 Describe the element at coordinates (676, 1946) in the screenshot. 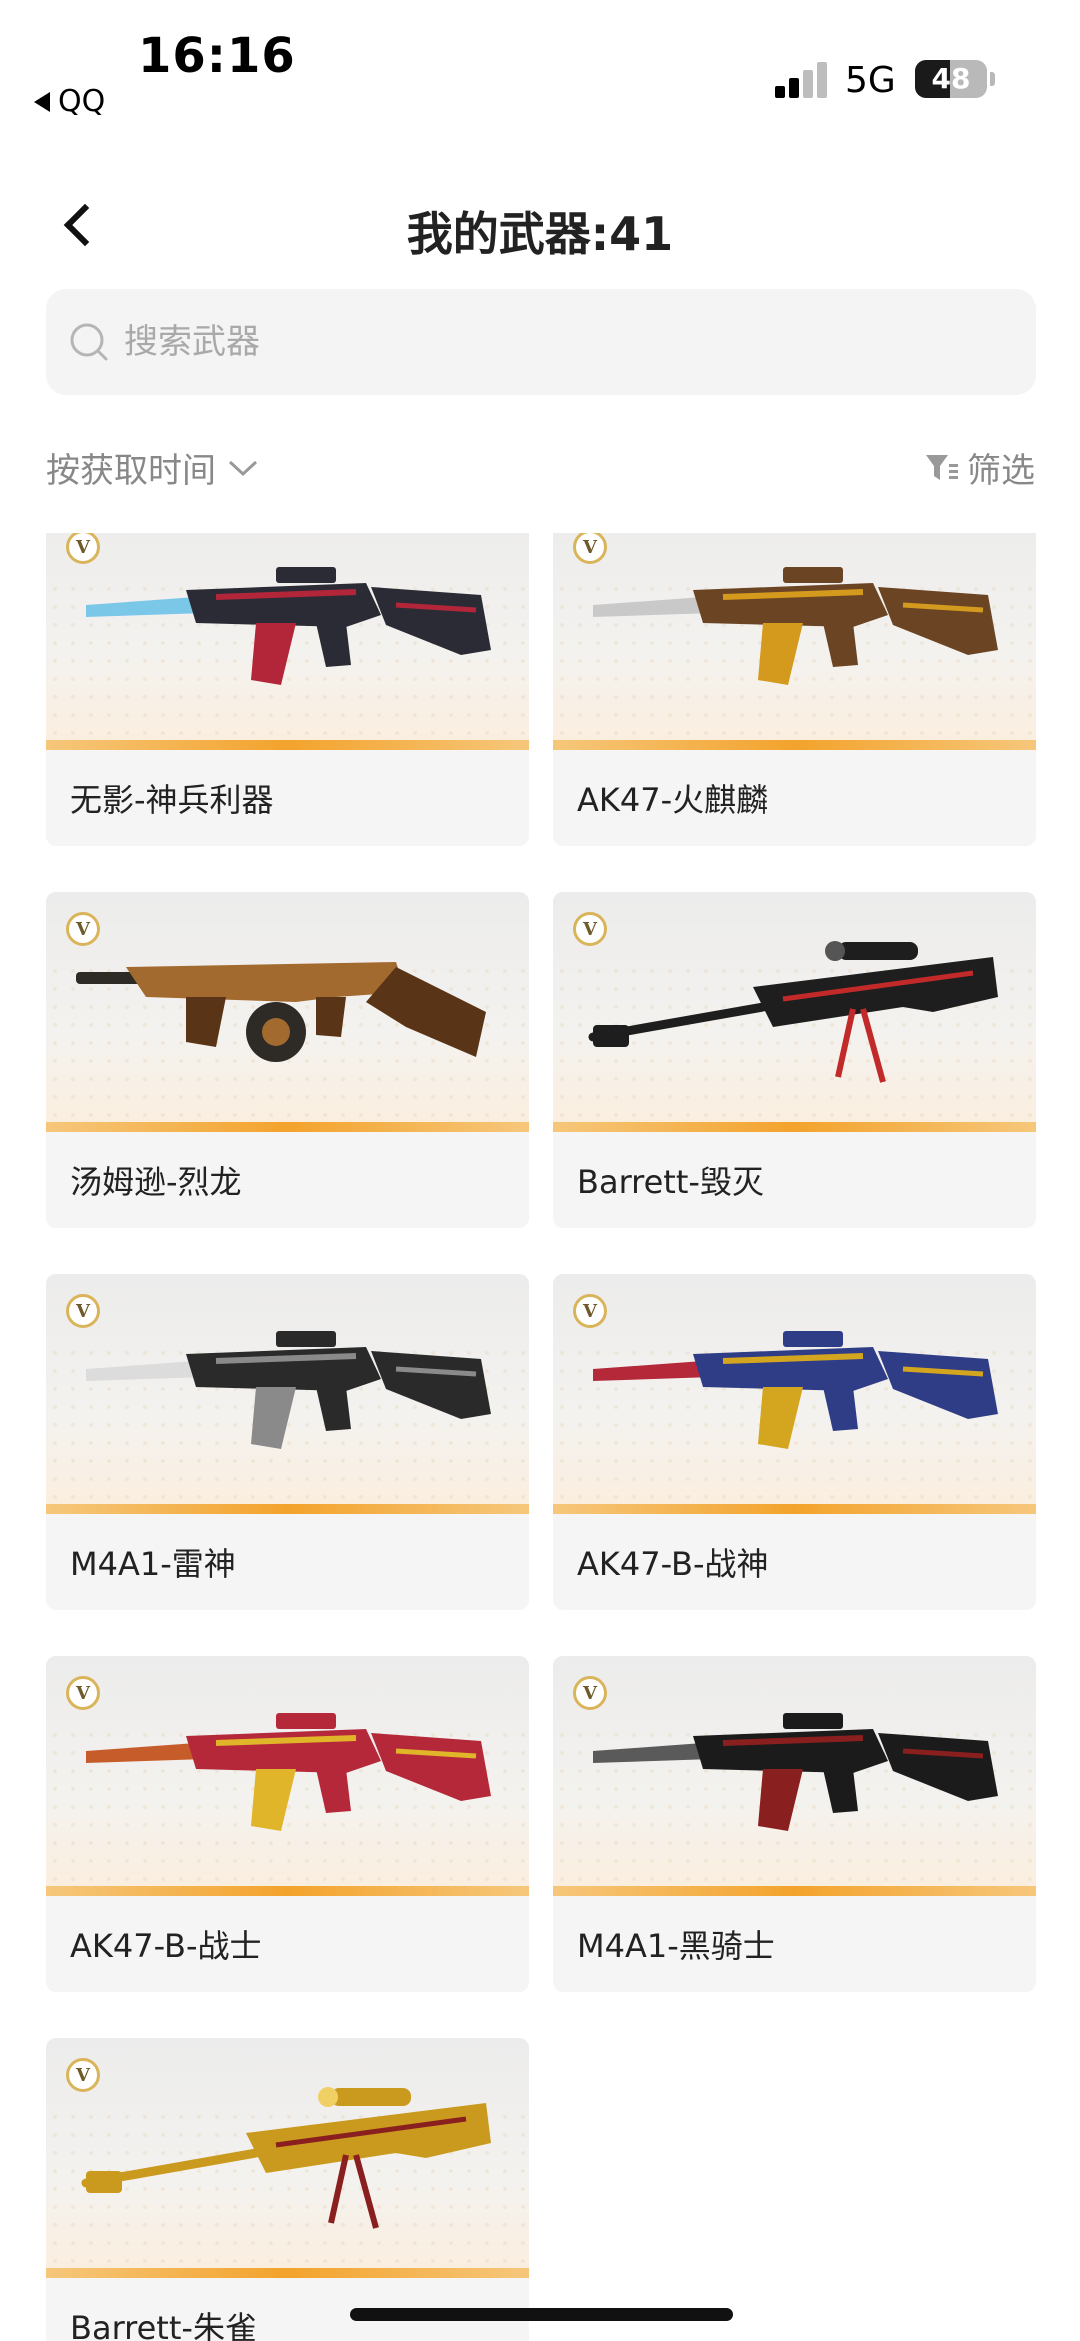

I see `weapon-name: M4A1-黑骑士` at that location.